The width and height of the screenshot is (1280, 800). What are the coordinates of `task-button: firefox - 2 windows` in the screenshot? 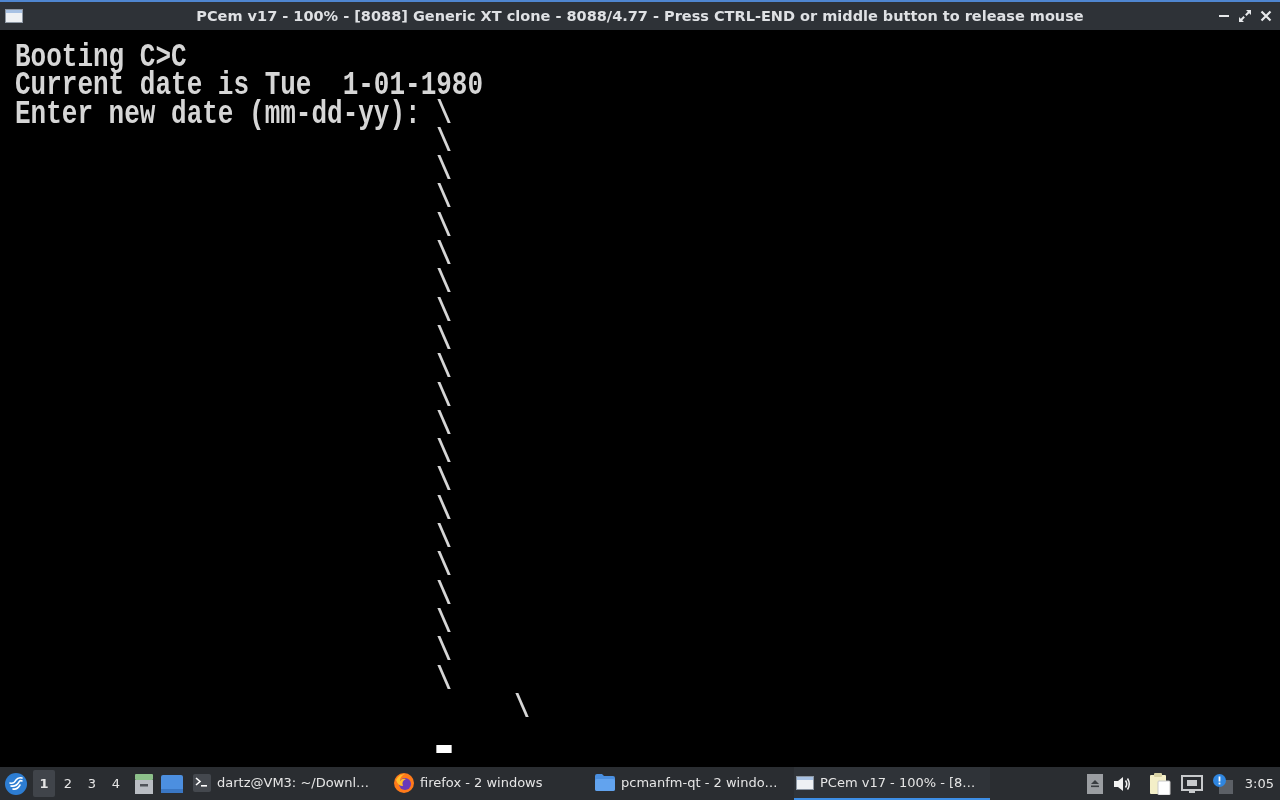 It's located at (490, 783).